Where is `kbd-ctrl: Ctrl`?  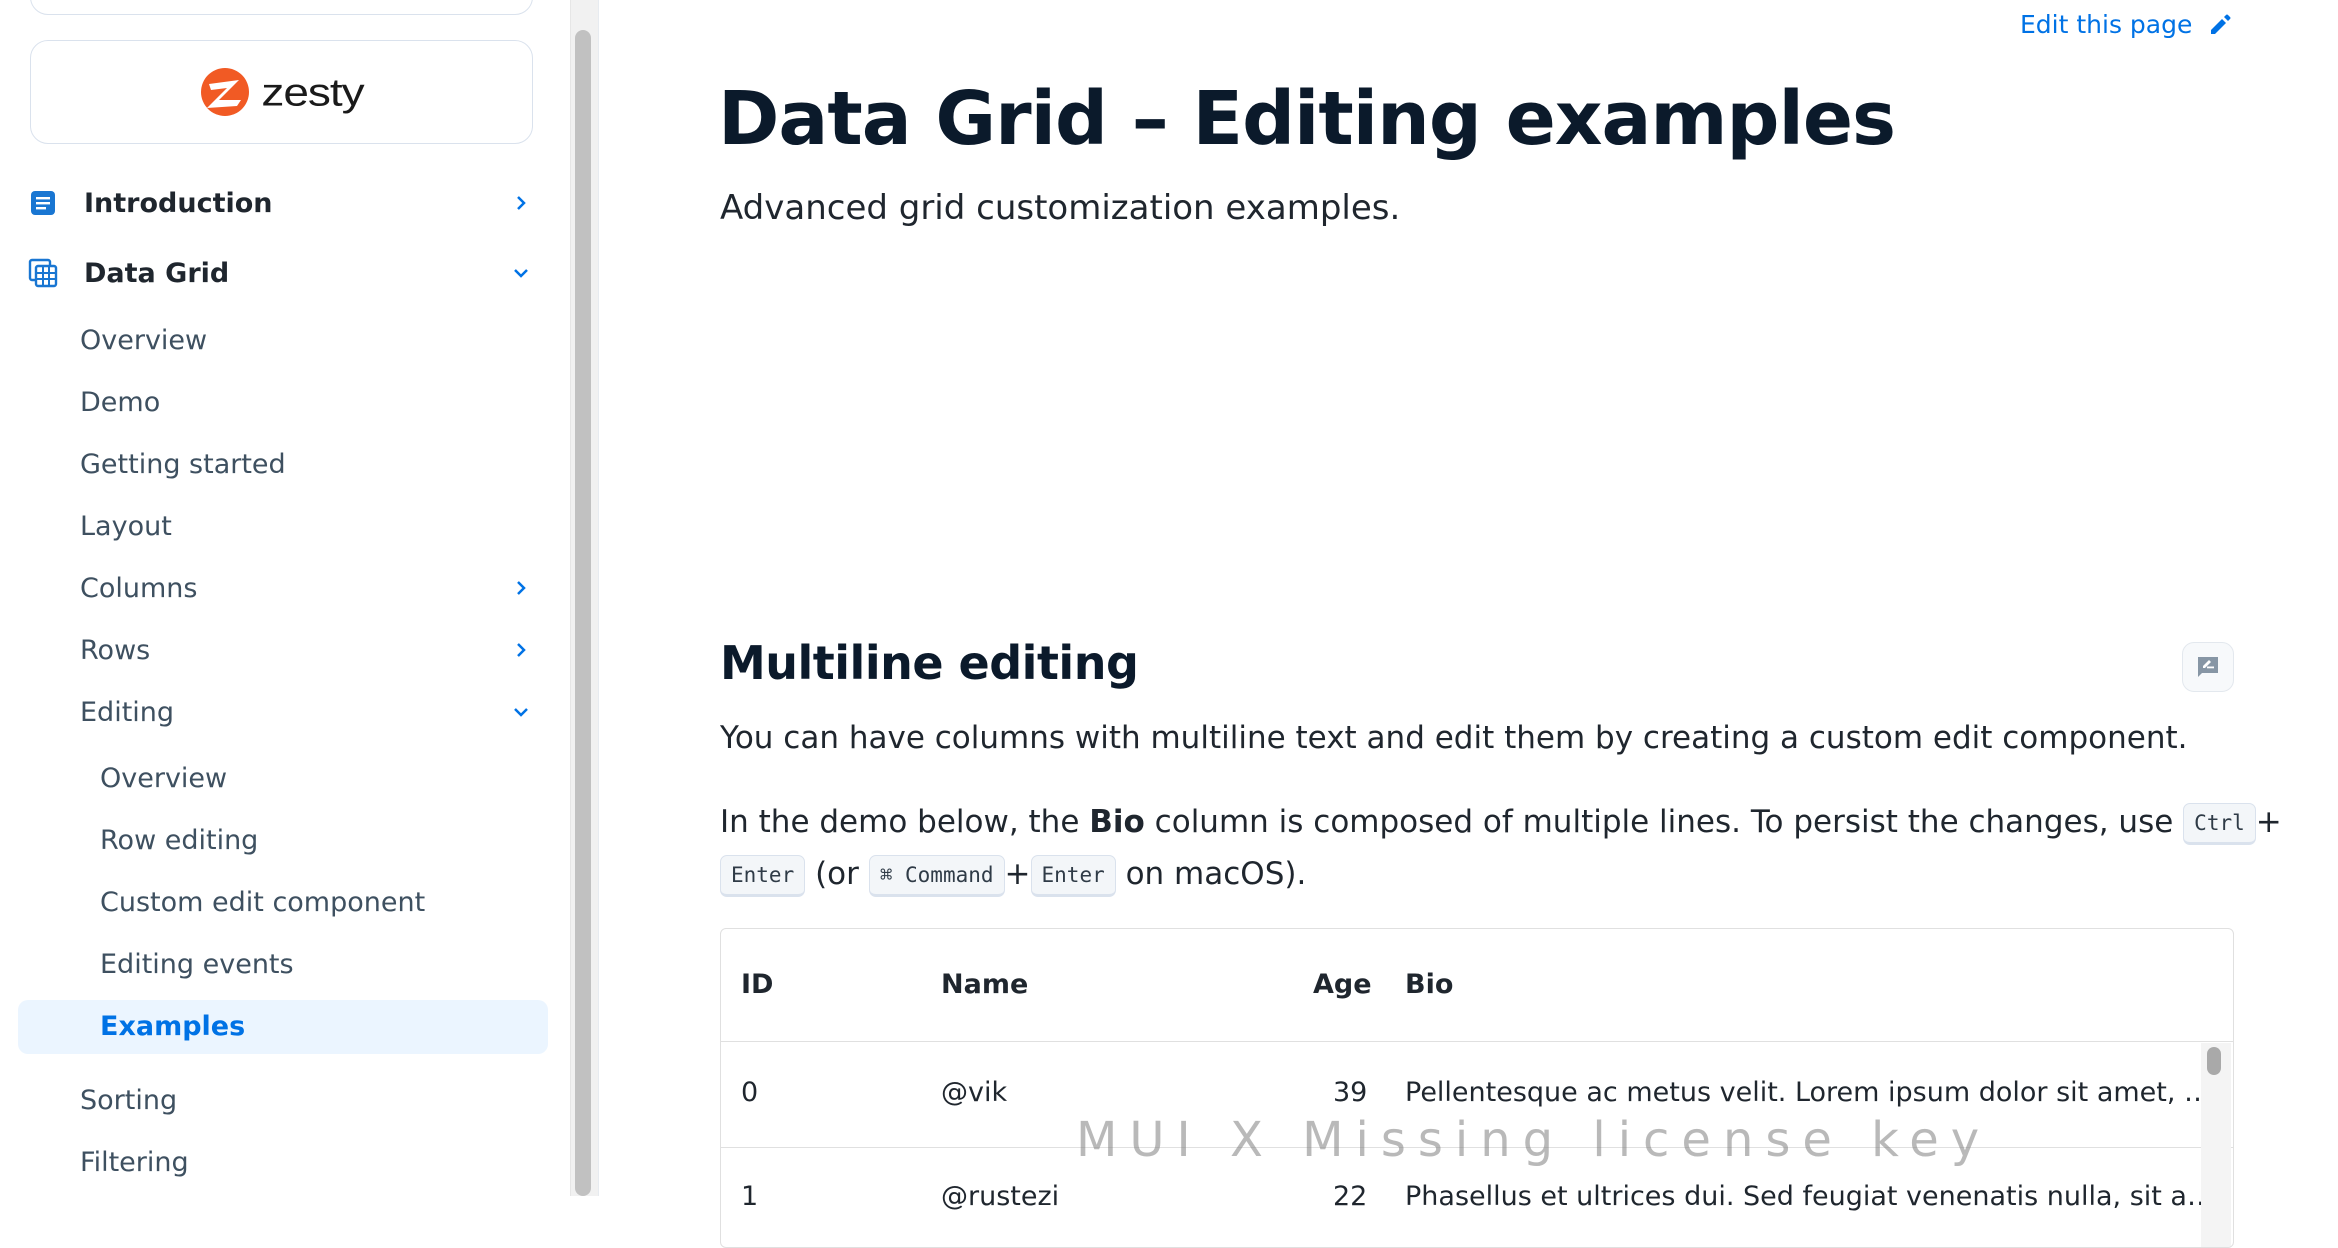 kbd-ctrl: Ctrl is located at coordinates (2219, 823).